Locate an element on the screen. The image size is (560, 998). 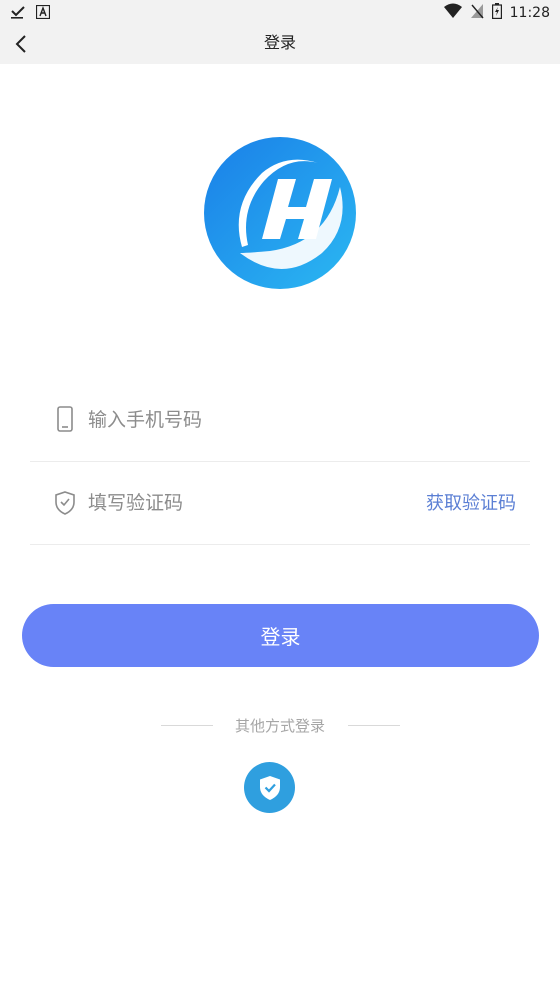
alt-login-button is located at coordinates (269, 787).